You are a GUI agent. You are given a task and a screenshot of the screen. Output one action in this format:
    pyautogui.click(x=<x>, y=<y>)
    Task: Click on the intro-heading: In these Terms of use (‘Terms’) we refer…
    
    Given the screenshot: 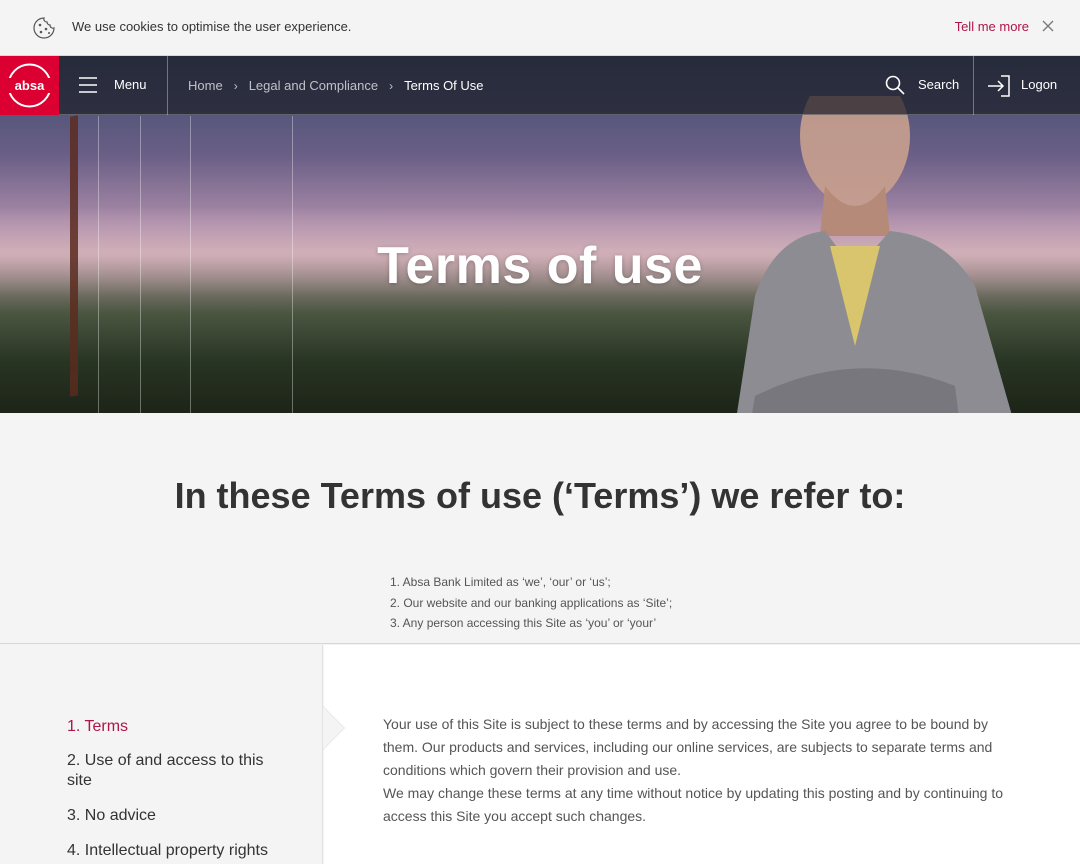 What is the action you would take?
    pyautogui.click(x=540, y=495)
    